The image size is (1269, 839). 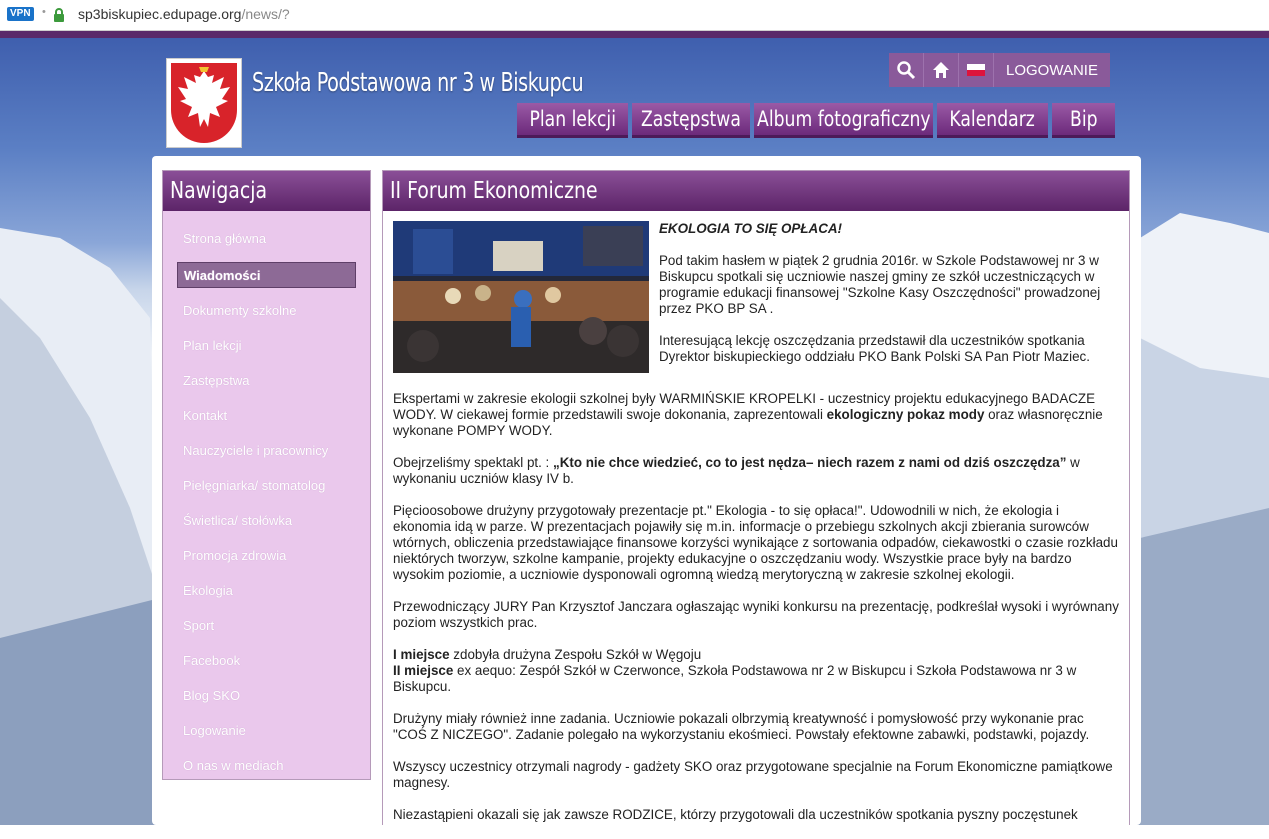 What do you see at coordinates (266, 275) in the screenshot?
I see `sidebar-item-wiadomosci: Wiadomości` at bounding box center [266, 275].